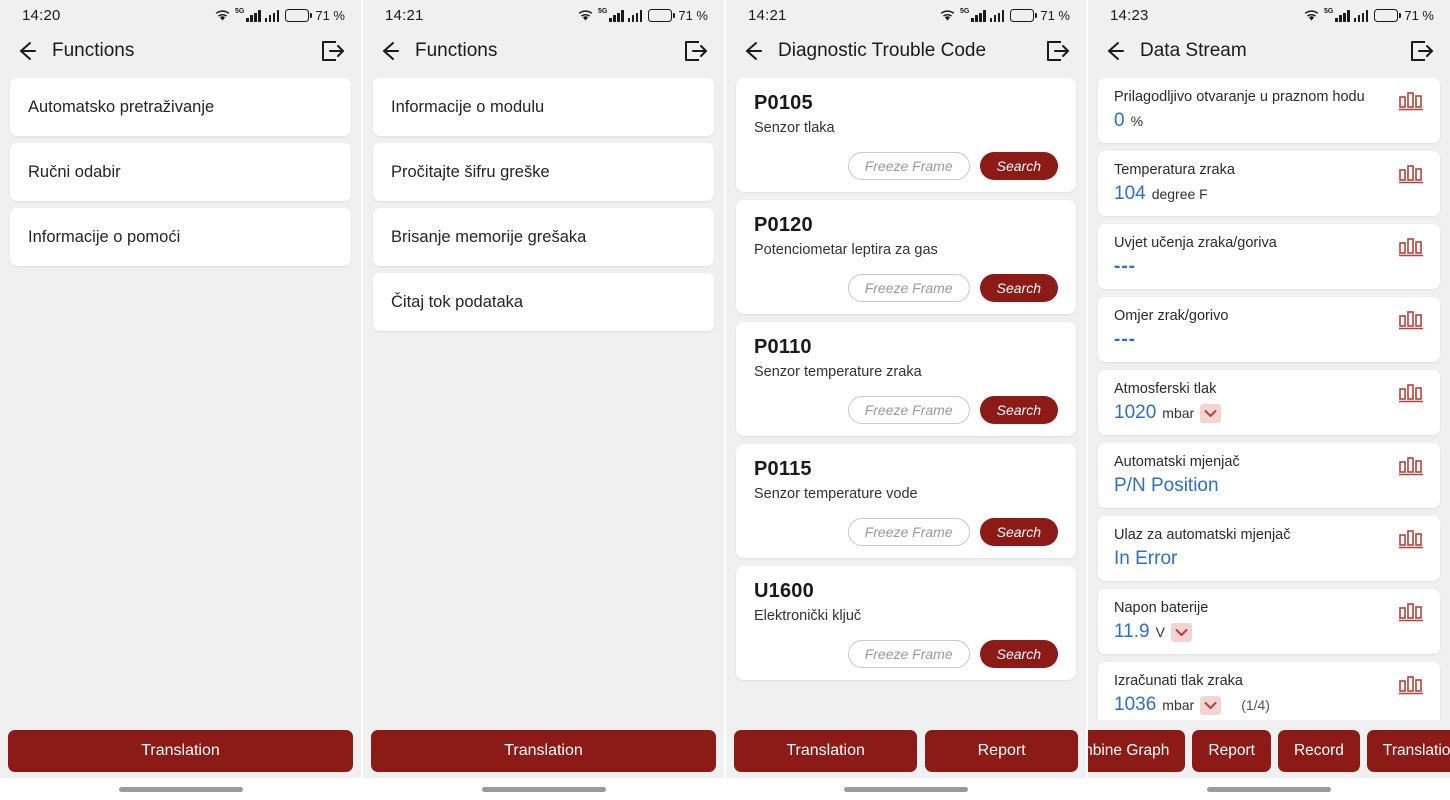 The width and height of the screenshot is (1450, 800). I want to click on dtc-code: P0115, so click(783, 469).